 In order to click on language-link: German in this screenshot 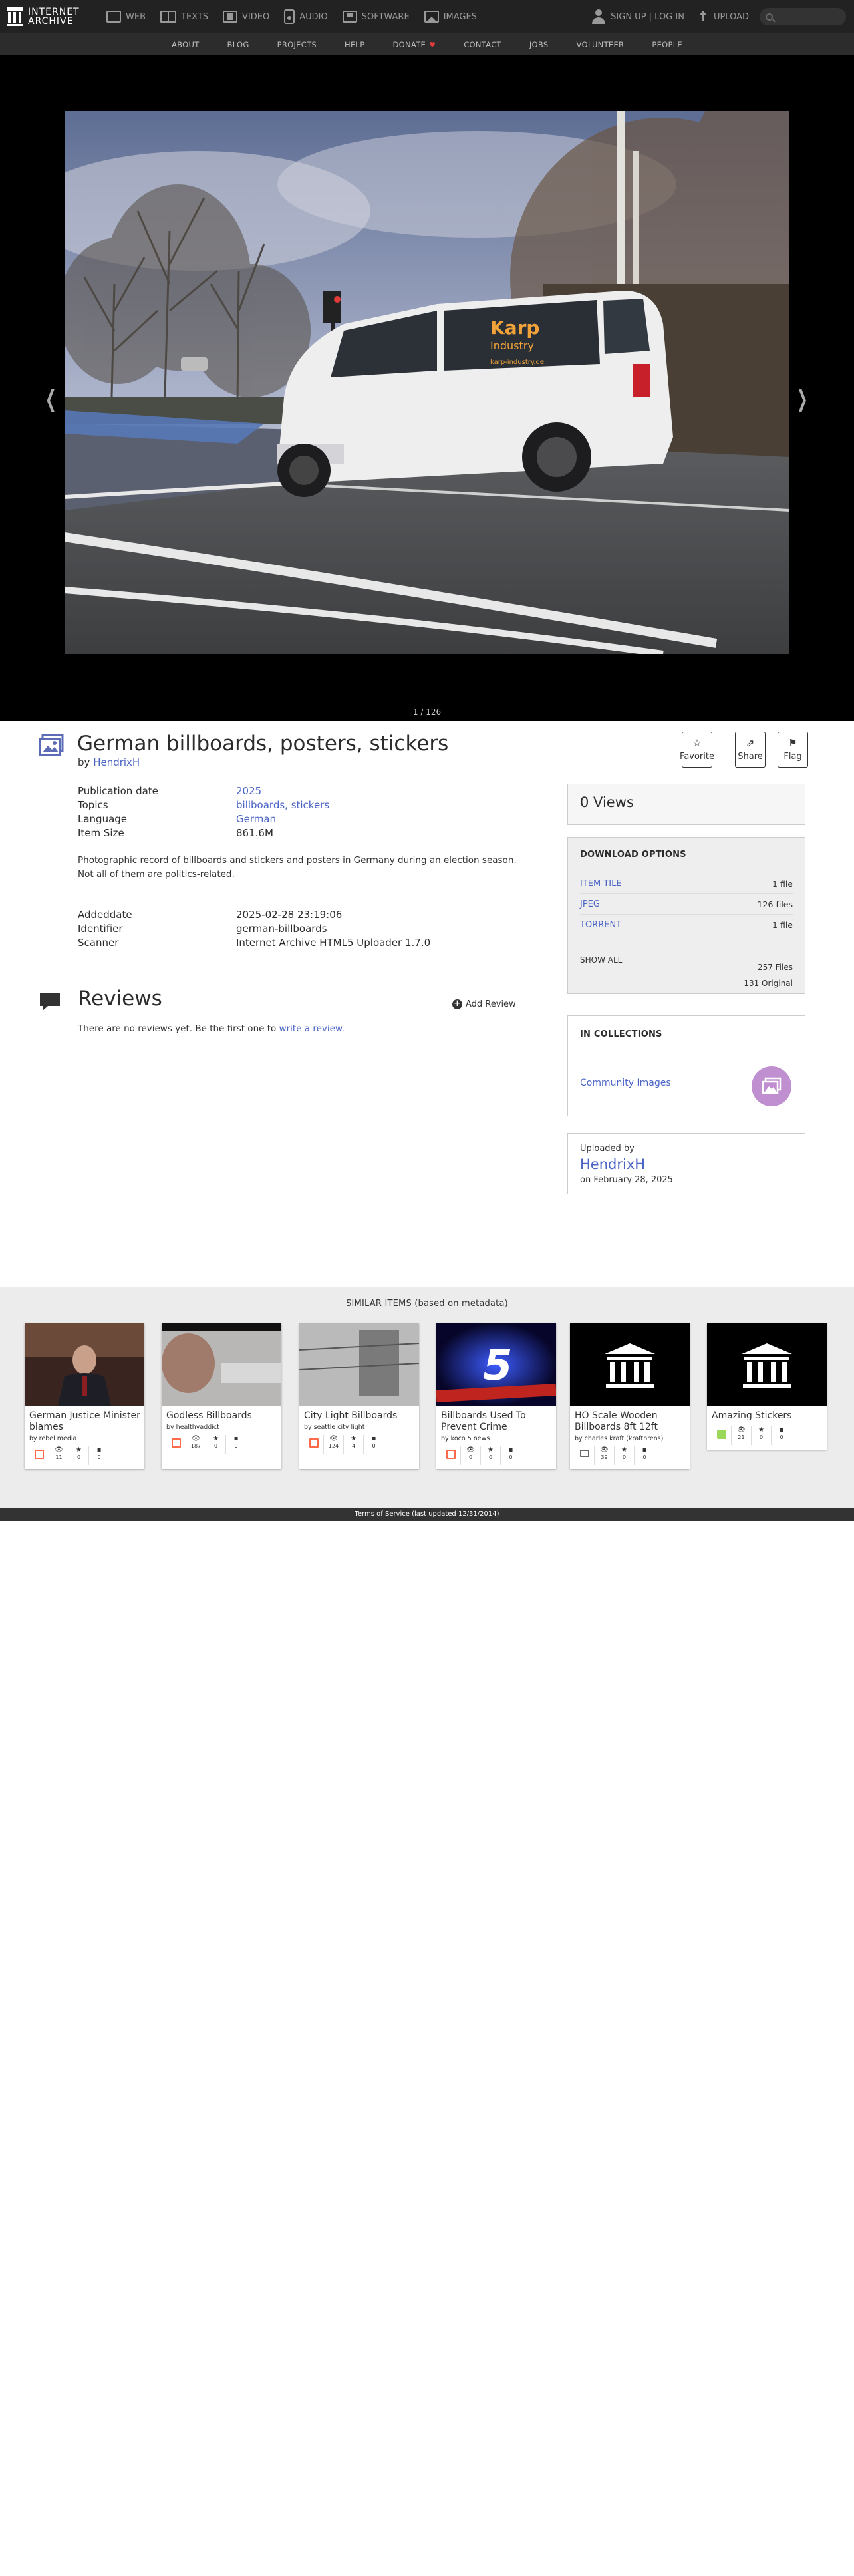, I will do `click(256, 820)`.